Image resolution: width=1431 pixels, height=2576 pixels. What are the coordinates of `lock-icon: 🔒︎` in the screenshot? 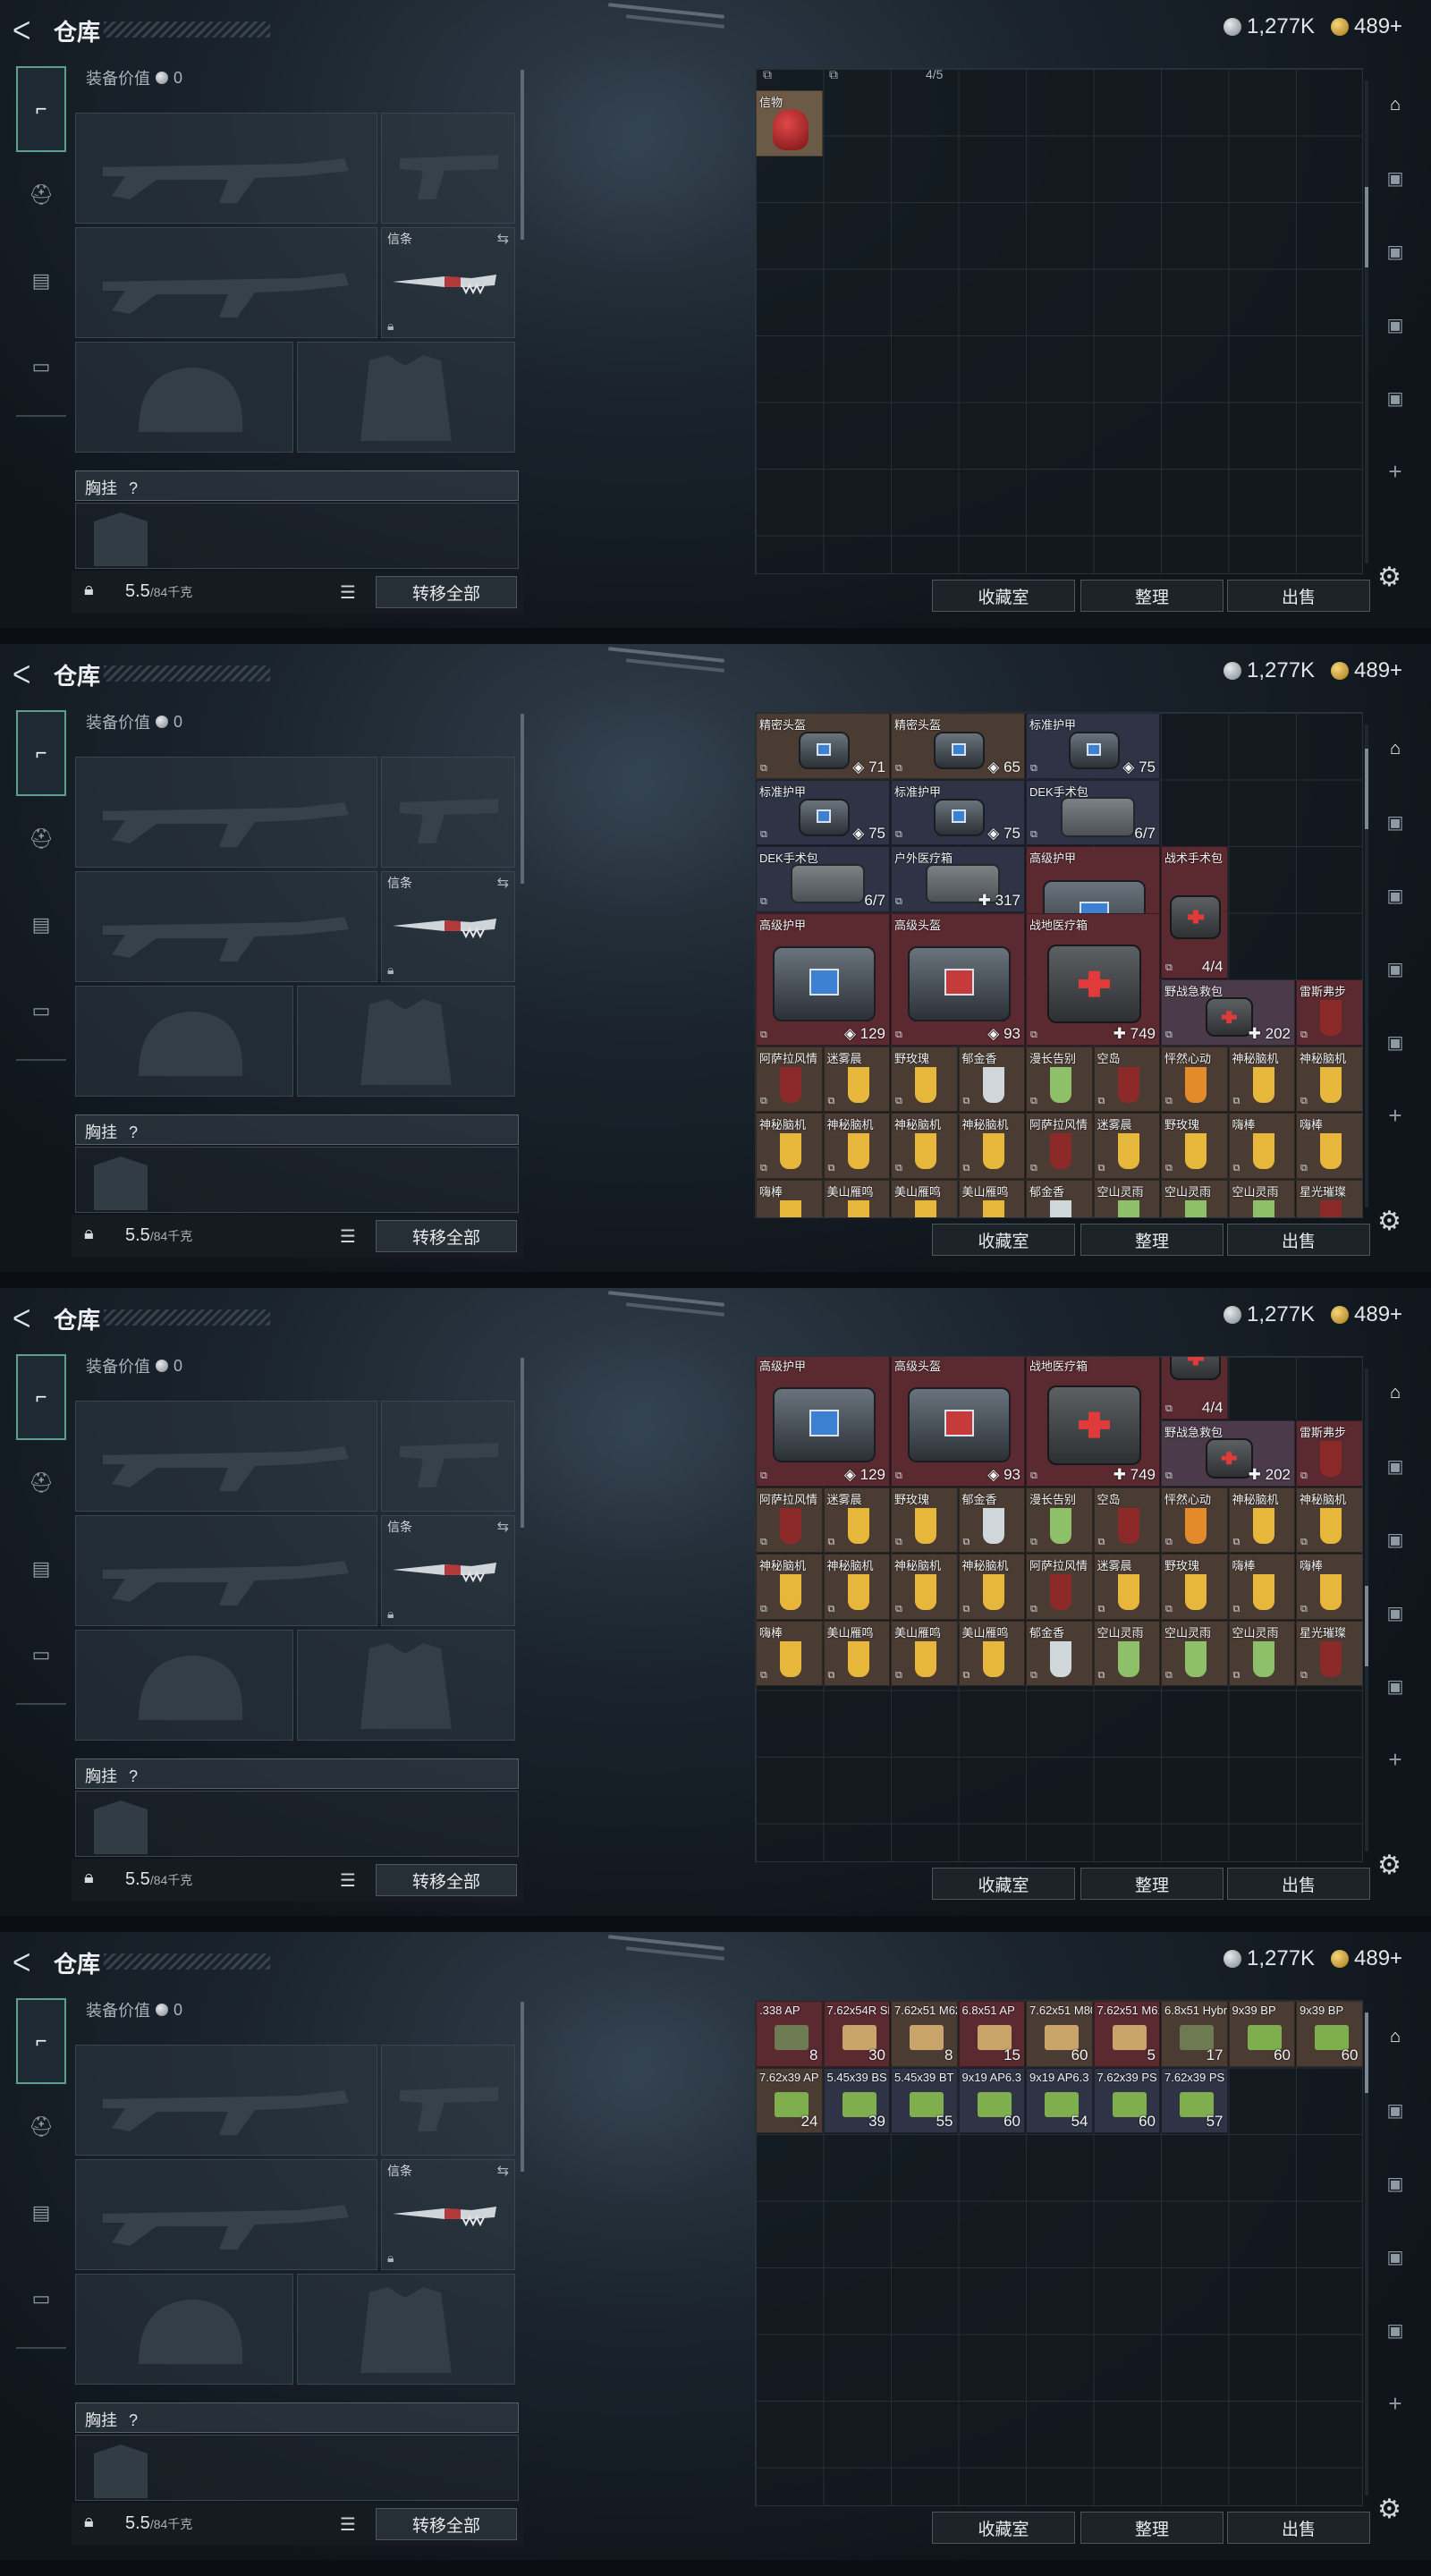 It's located at (89, 590).